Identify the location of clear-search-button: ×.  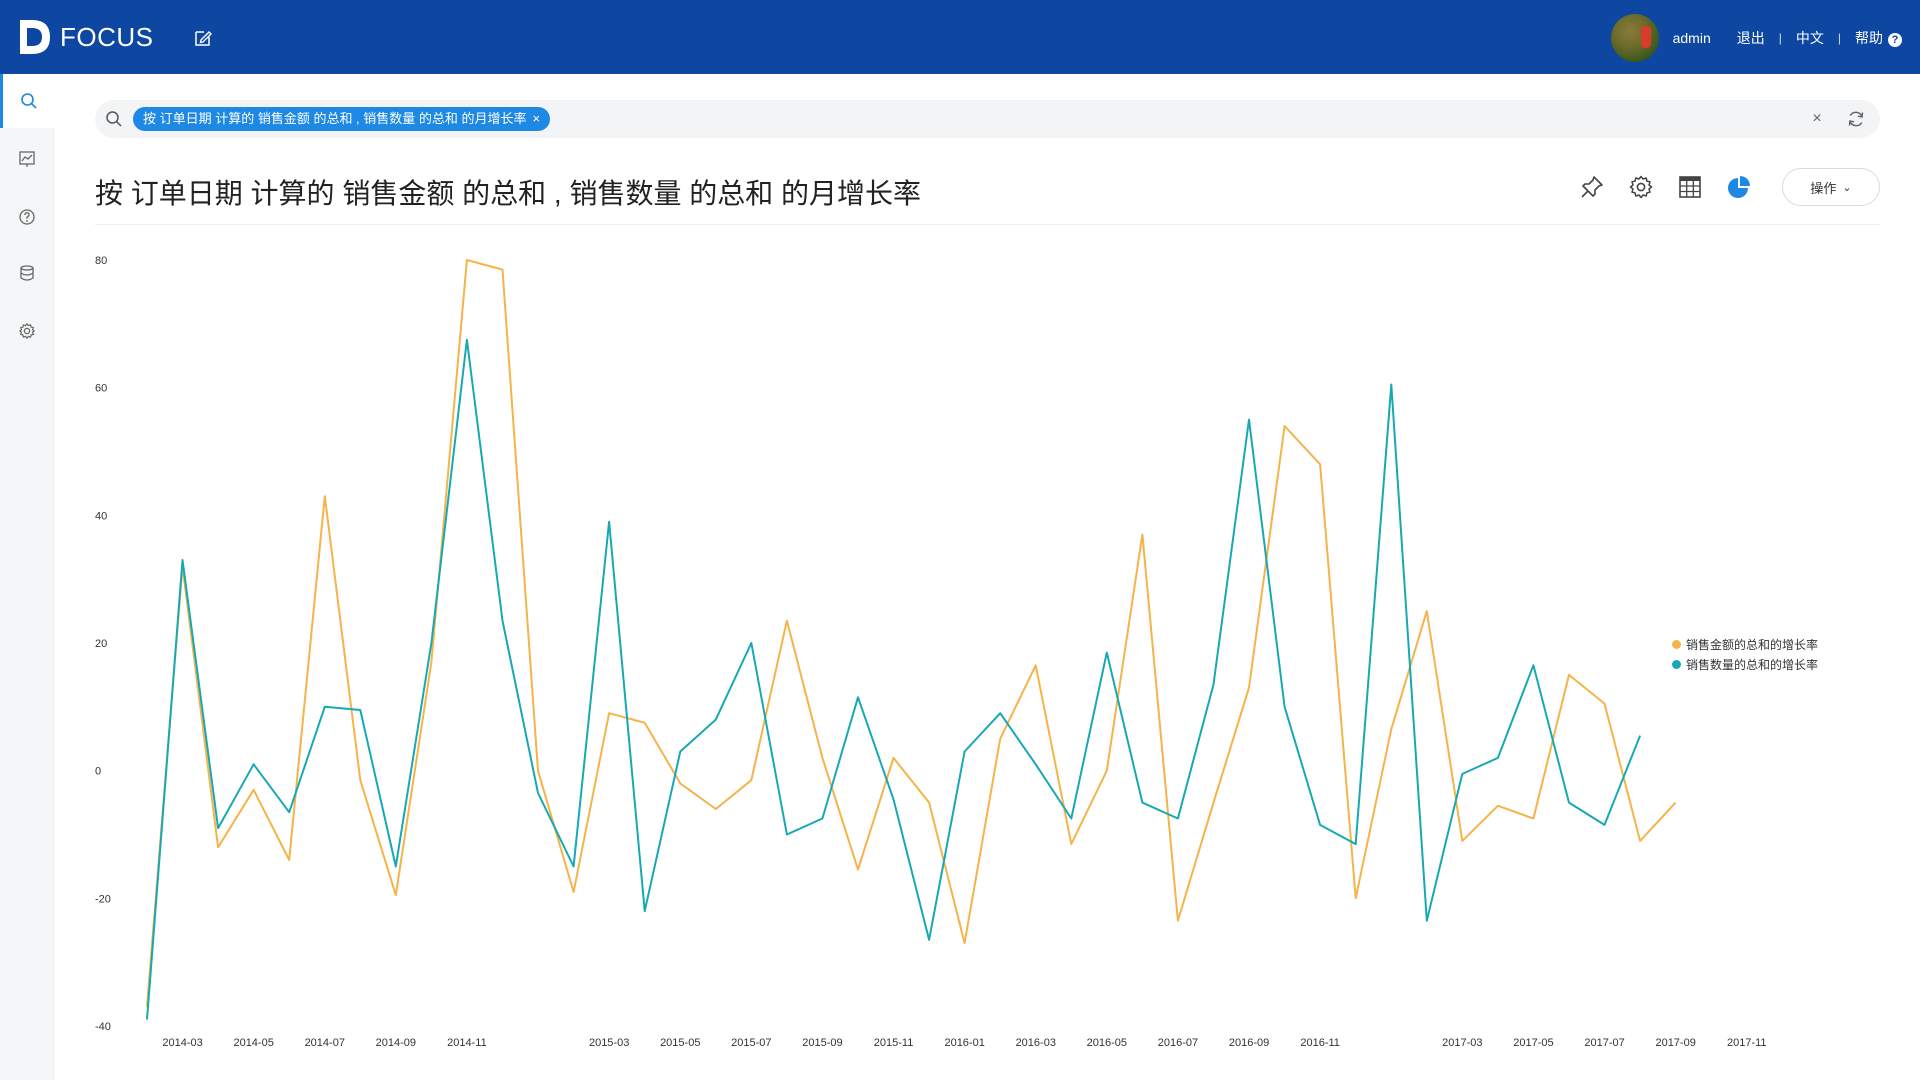
(1817, 119).